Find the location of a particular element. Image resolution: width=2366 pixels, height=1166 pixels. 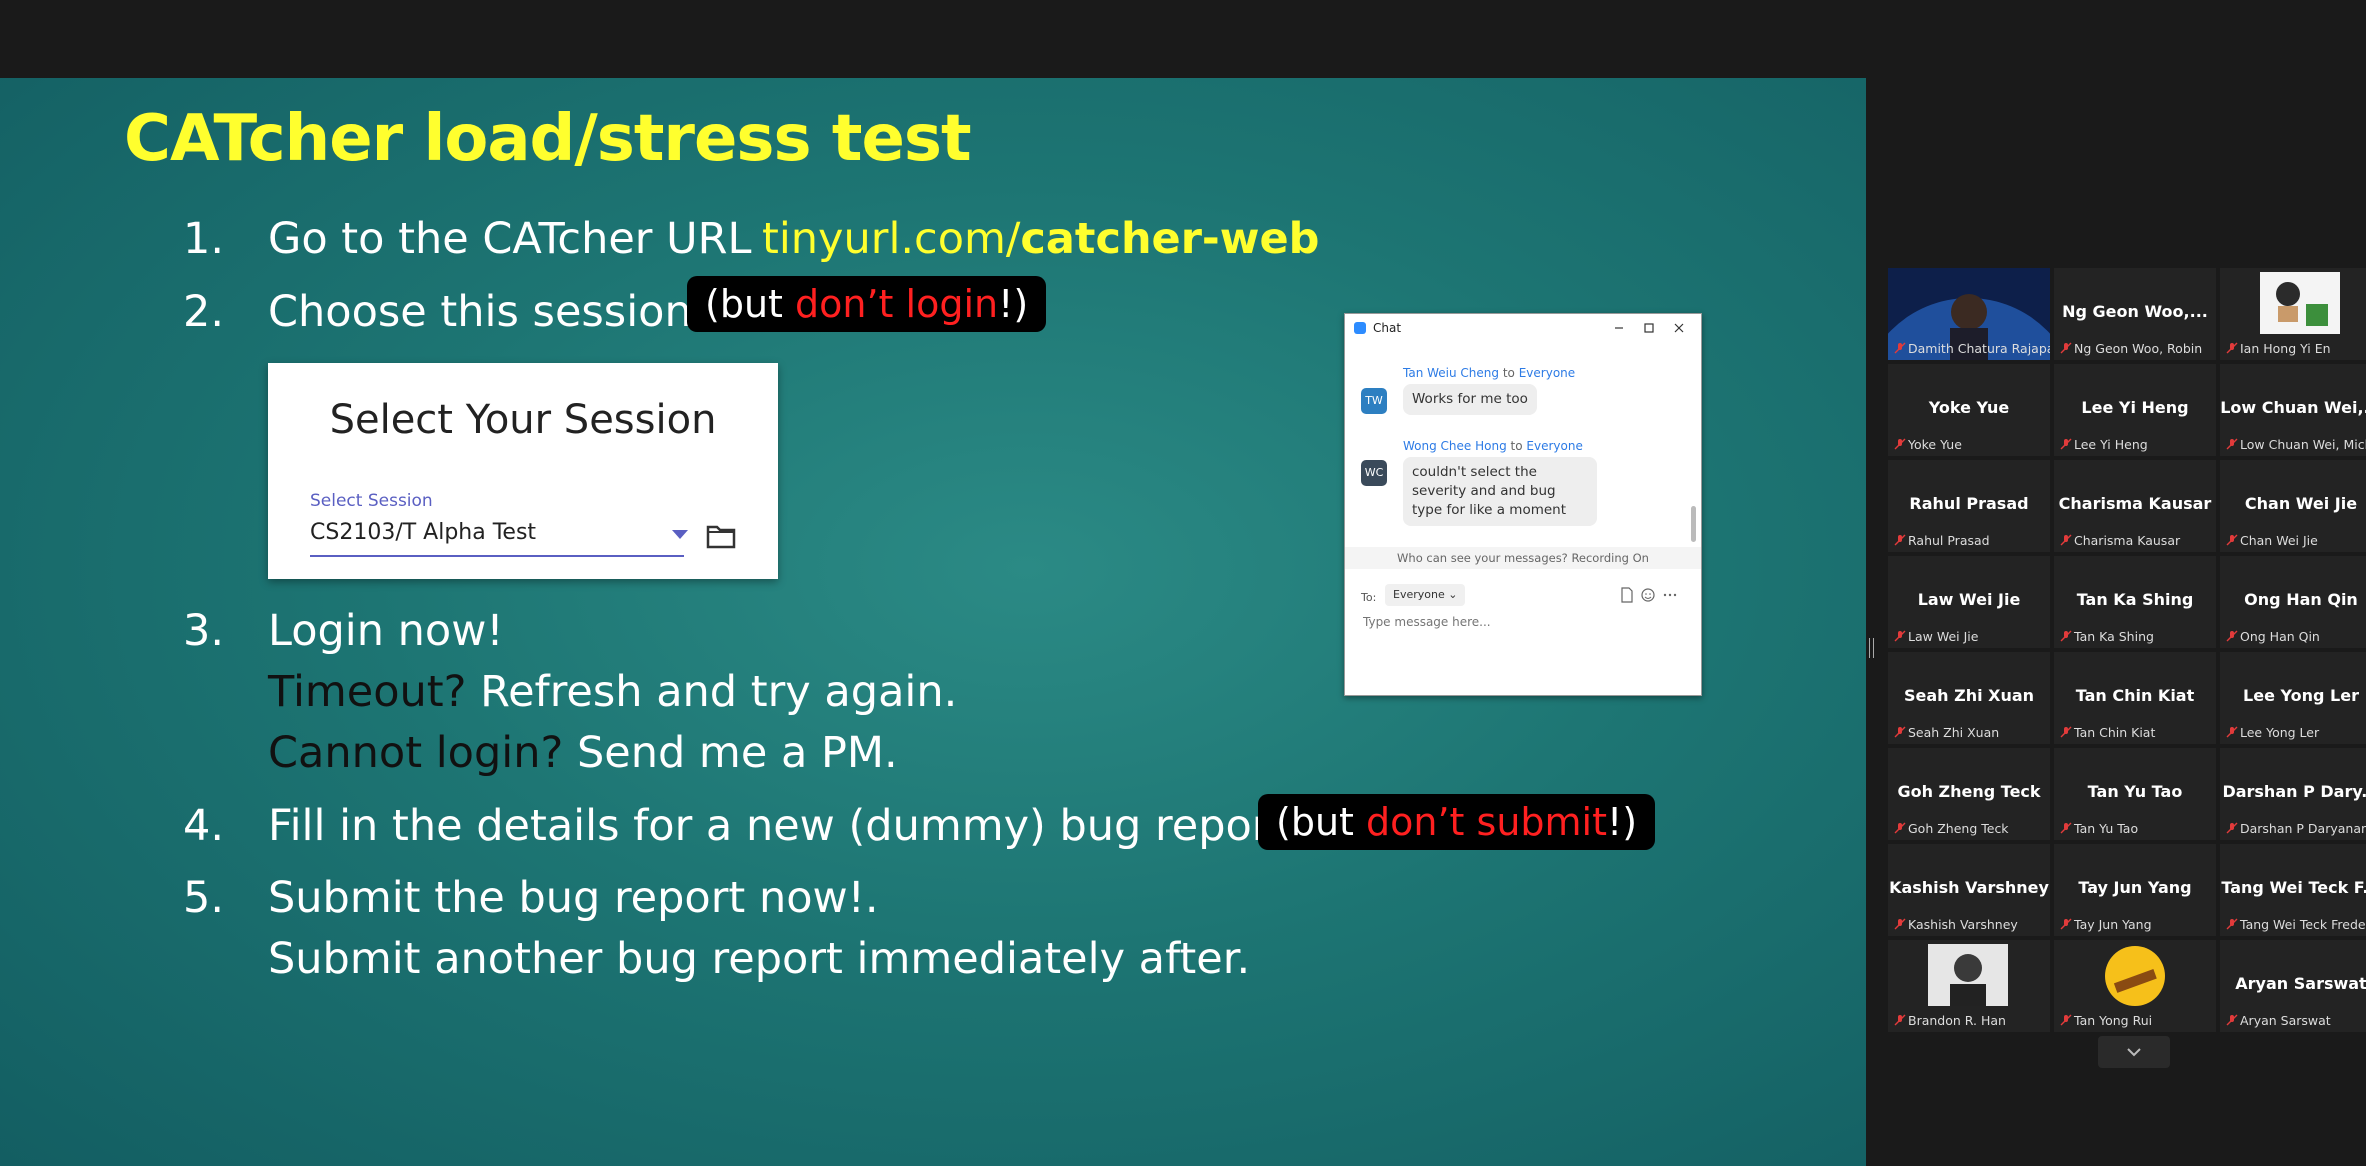

timeout-line: Timeout? Refresh and try again. is located at coordinates (612, 692).